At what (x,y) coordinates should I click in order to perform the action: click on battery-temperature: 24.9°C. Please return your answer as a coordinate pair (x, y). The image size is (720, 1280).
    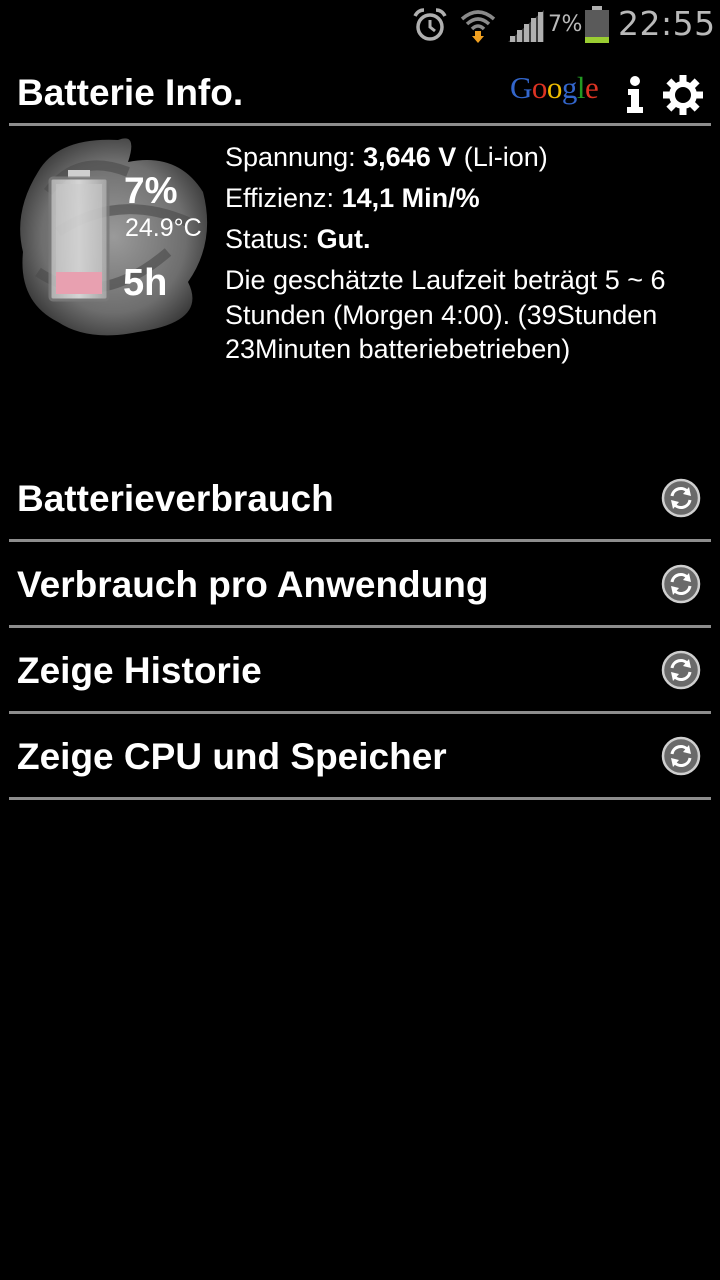
    Looking at the image, I should click on (163, 228).